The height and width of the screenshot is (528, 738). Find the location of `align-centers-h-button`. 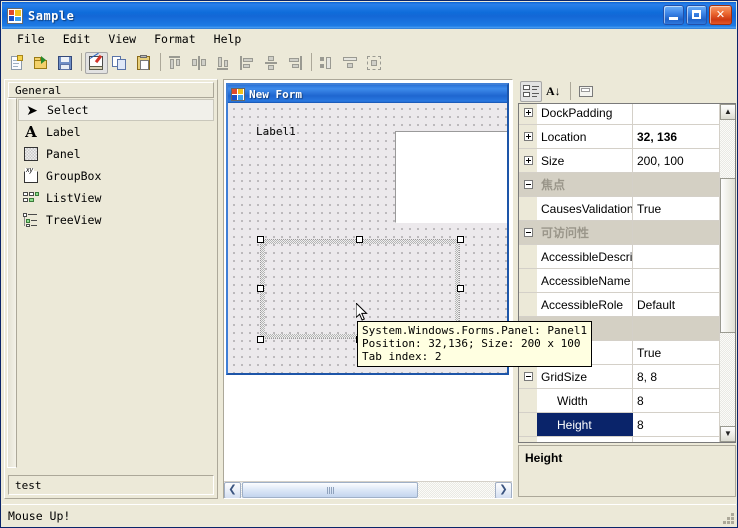

align-centers-h-button is located at coordinates (271, 63).